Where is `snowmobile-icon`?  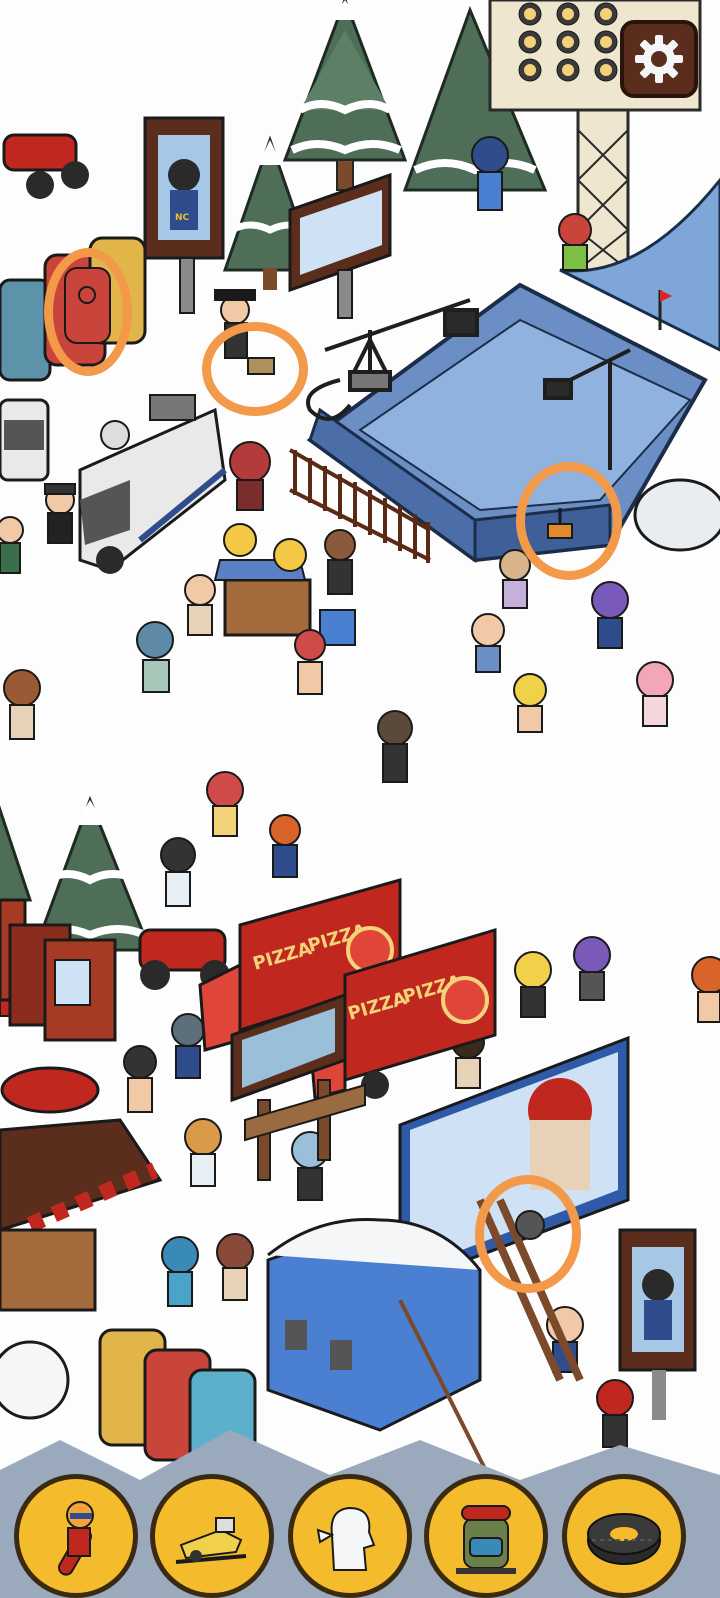
snowmobile-icon is located at coordinates (211, 1540).